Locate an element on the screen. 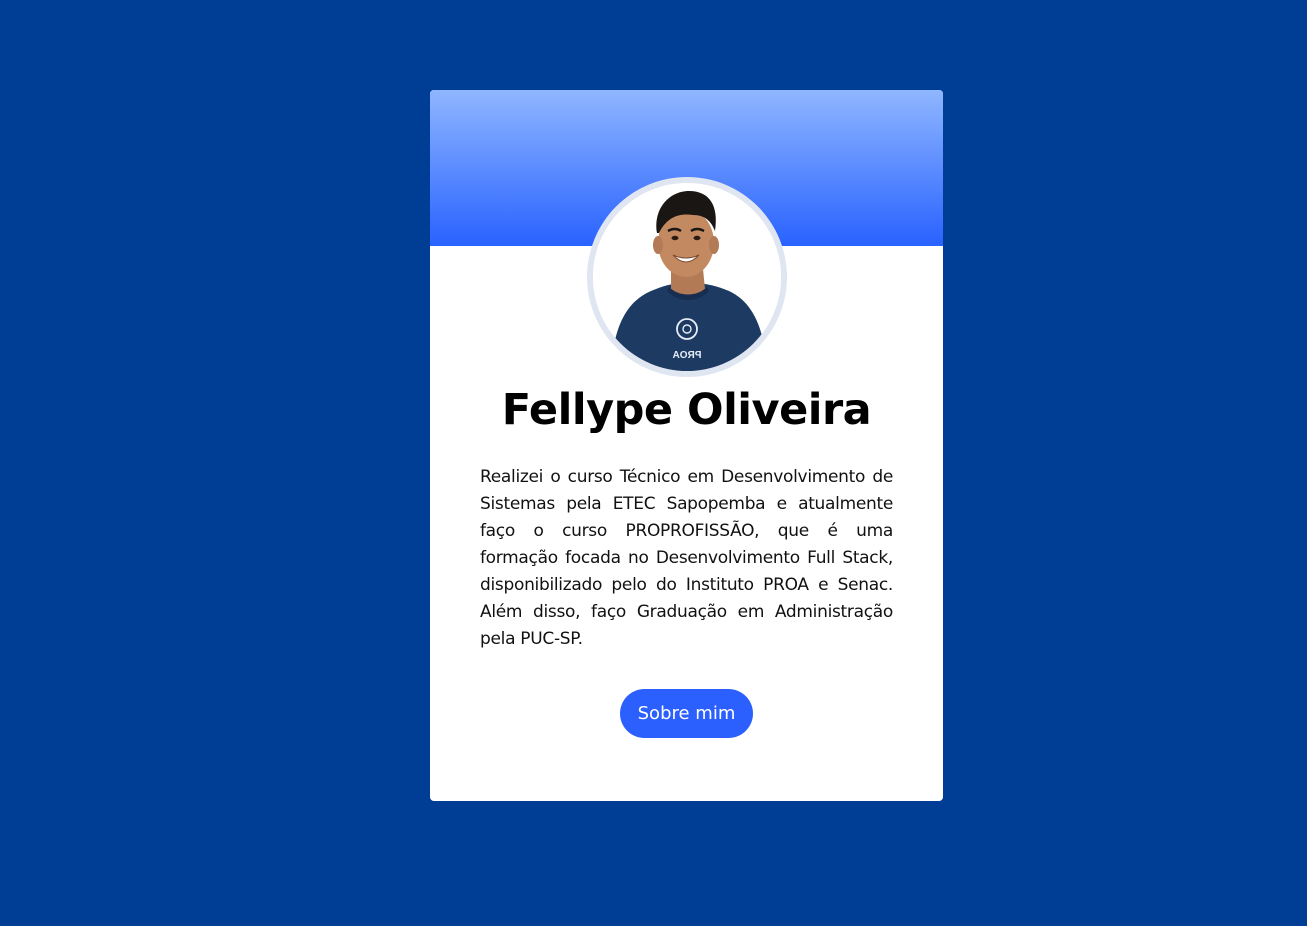 This screenshot has width=1307, height=926. avatar-ring: PROA is located at coordinates (687, 277).